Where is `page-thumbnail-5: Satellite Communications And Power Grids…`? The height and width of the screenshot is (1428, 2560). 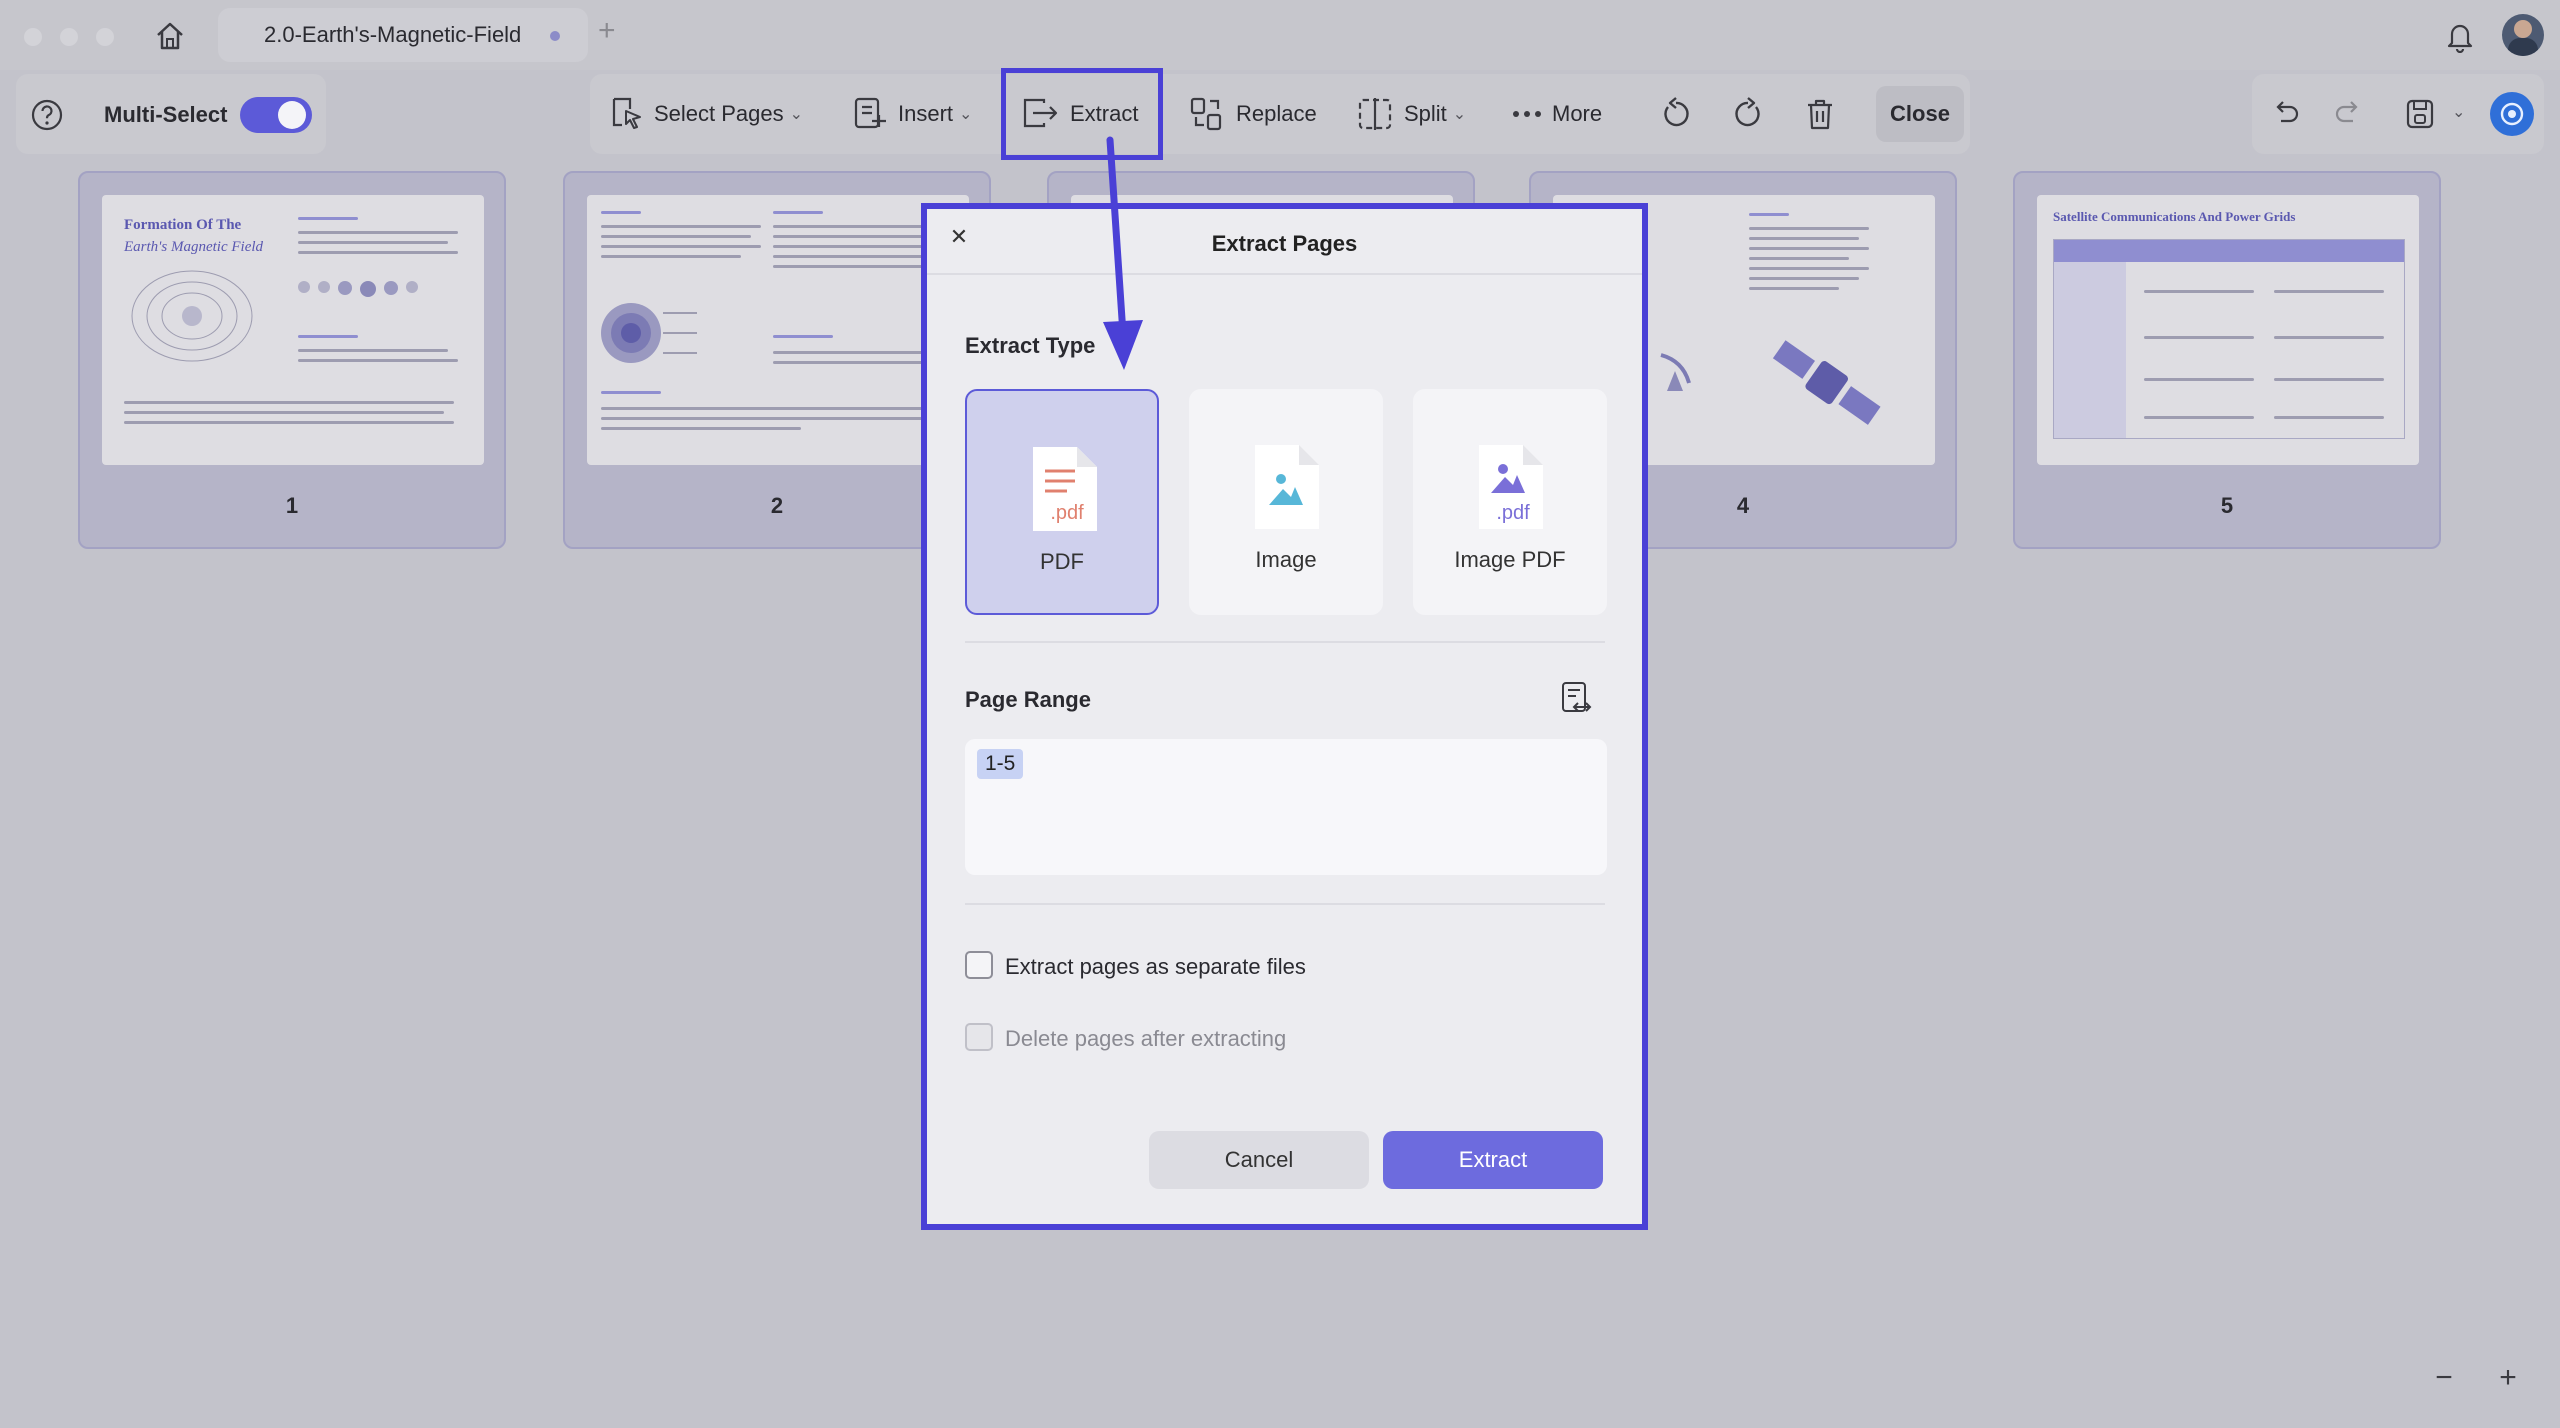 page-thumbnail-5: Satellite Communications And Power Grids… is located at coordinates (2227, 360).